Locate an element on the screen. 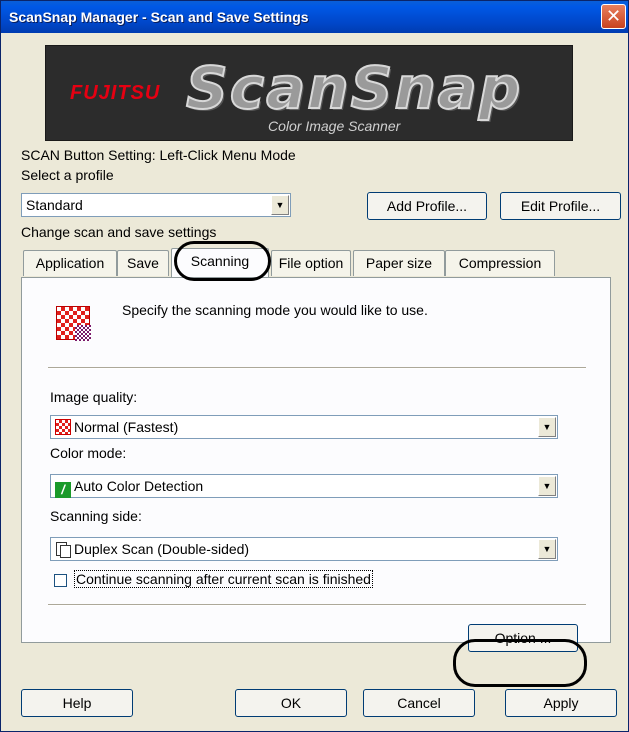 This screenshot has height=732, width=629. color-mode-value: Auto Color Detection is located at coordinates (139, 486).